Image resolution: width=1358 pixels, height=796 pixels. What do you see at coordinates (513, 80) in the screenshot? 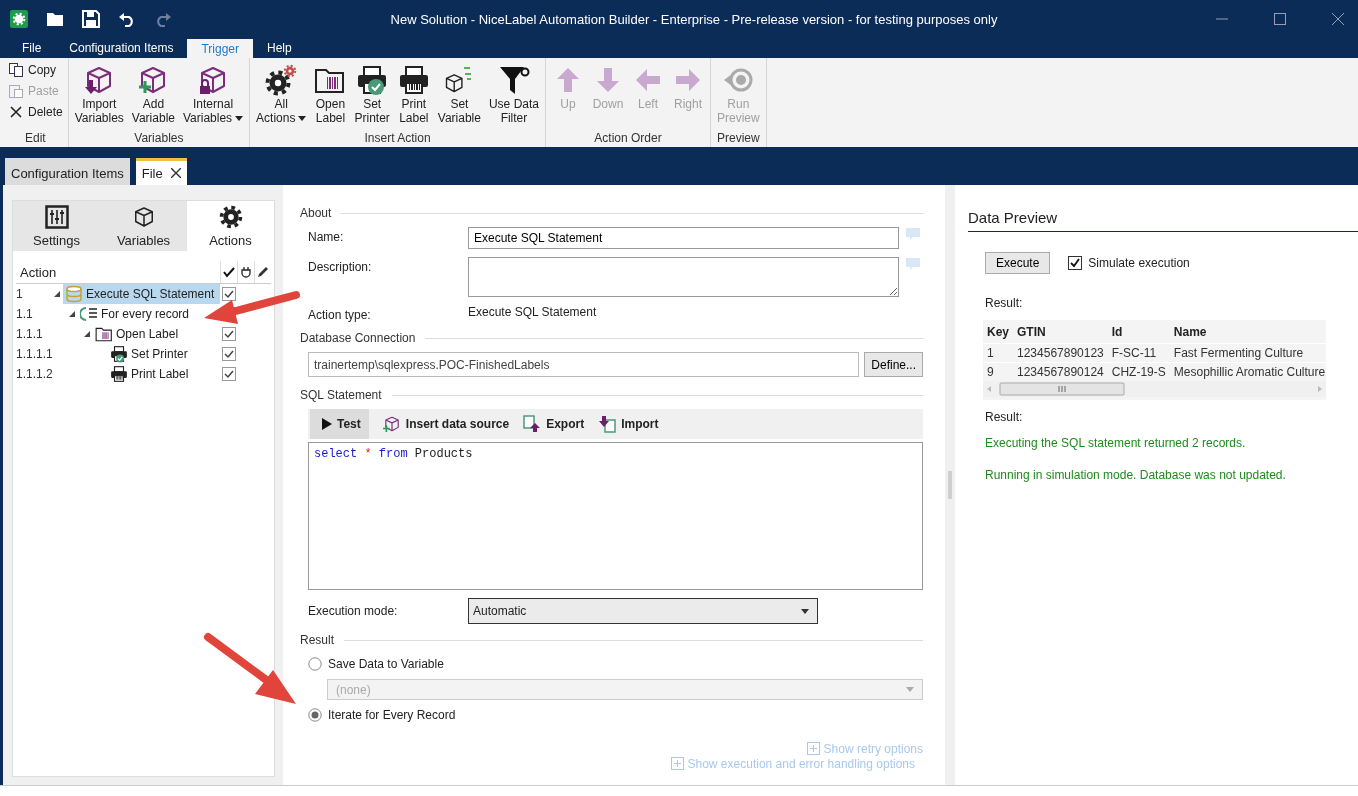
I see `funnel-icon` at bounding box center [513, 80].